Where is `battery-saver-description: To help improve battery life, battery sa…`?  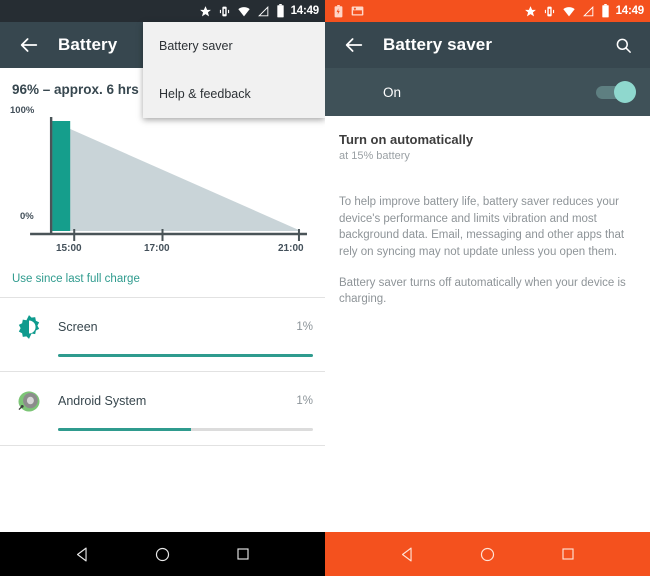 battery-saver-description: To help improve battery life, battery sa… is located at coordinates (482, 227).